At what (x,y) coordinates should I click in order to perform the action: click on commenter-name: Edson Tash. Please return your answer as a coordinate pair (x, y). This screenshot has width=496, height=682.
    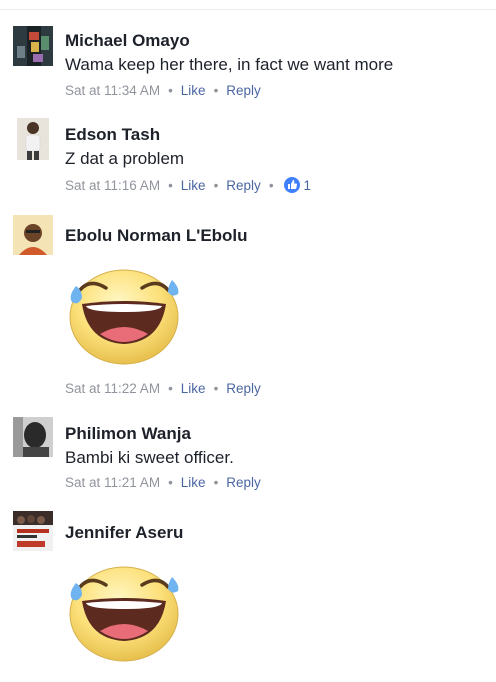
    Looking at the image, I should click on (112, 135).